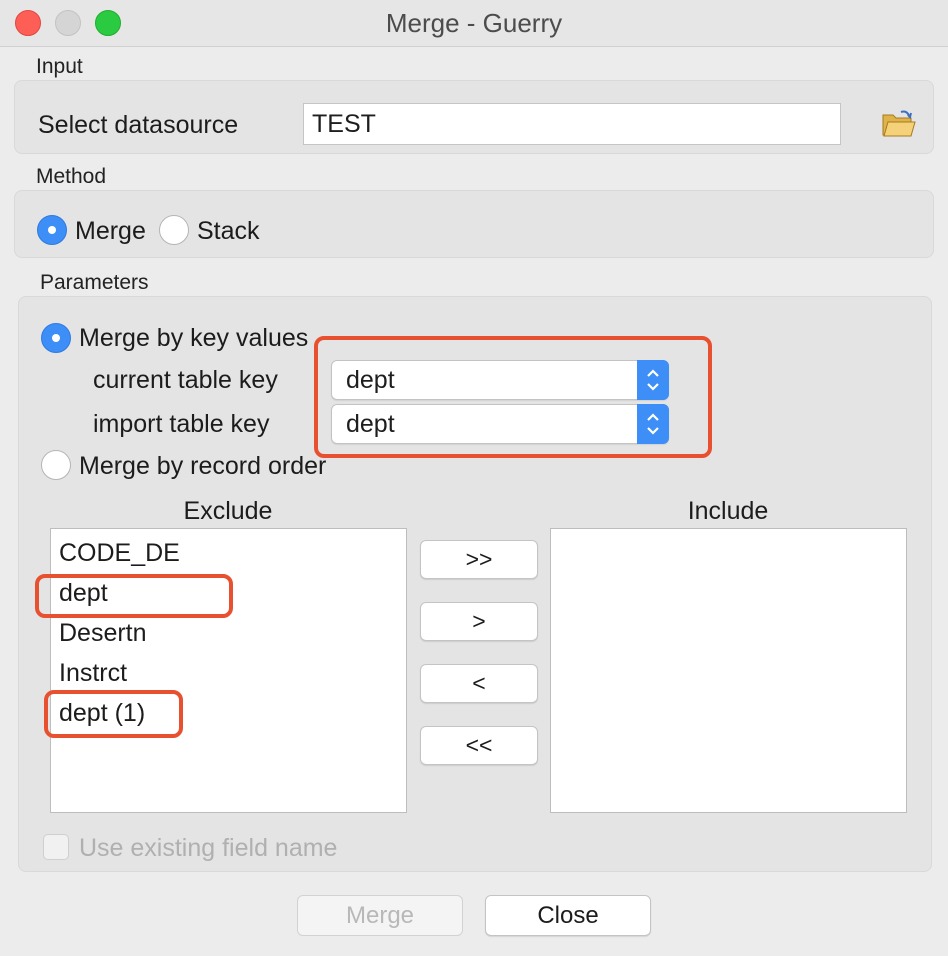  What do you see at coordinates (728, 670) in the screenshot?
I see `include-list` at bounding box center [728, 670].